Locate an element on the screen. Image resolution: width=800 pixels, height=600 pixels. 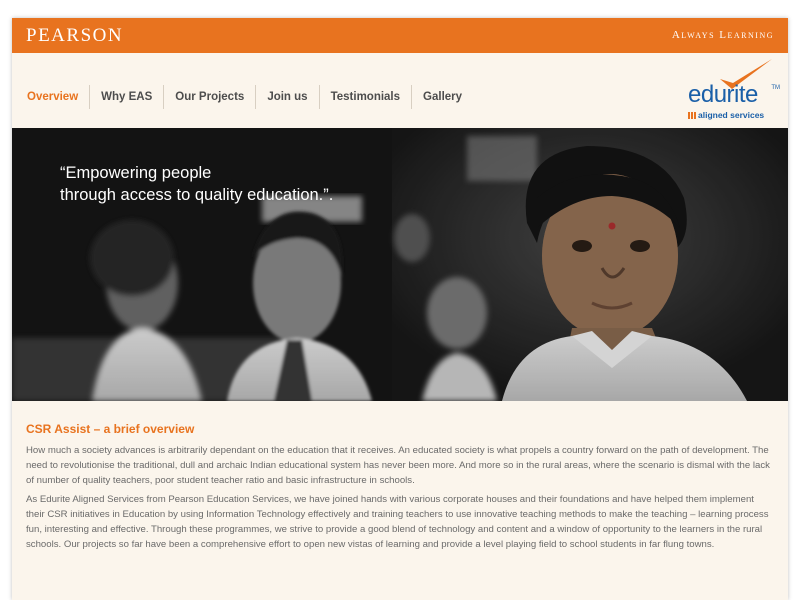
edurite-logo: edurite TM aligned services is located at coordinates (733, 92).